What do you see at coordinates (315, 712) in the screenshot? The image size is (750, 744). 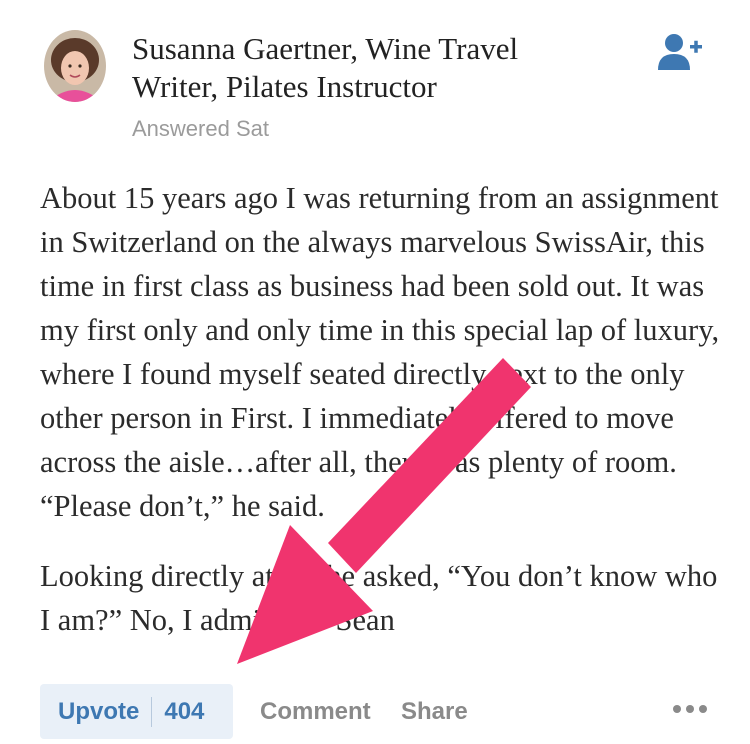 I see `comment-button: Comment` at bounding box center [315, 712].